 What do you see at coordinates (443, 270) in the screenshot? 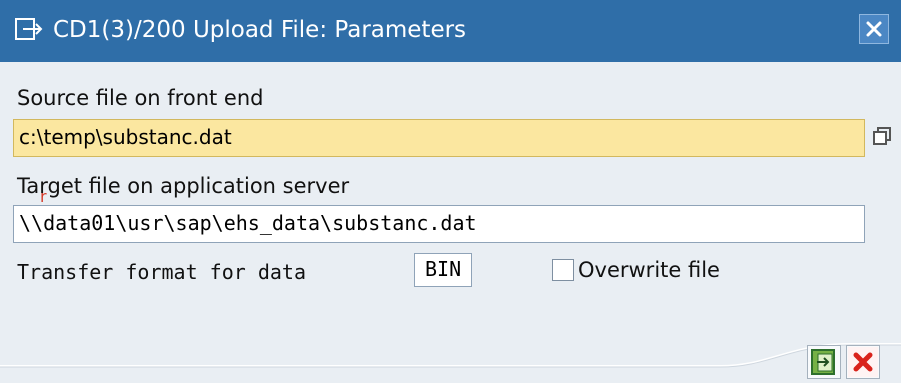
I see `transfer-format-input: BIN` at bounding box center [443, 270].